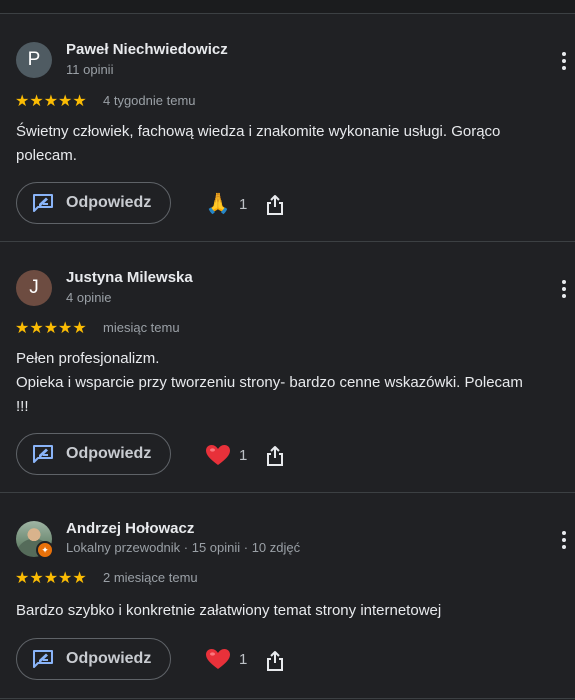 This screenshot has width=575, height=700. Describe the element at coordinates (150, 577) in the screenshot. I see `review-date: 2 miesiące temu` at that location.